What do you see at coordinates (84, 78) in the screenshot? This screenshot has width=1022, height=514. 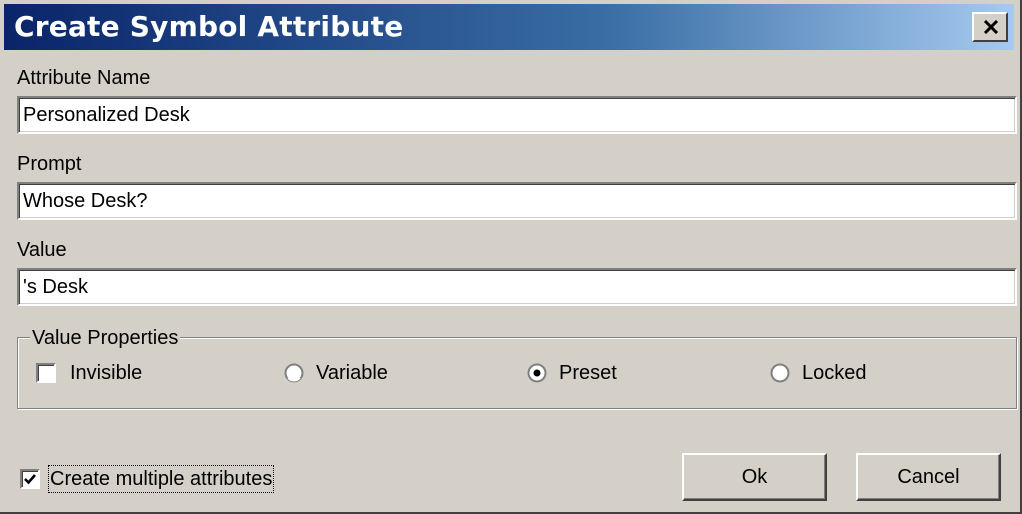 I see `attribute-name-label: Attribute Name` at bounding box center [84, 78].